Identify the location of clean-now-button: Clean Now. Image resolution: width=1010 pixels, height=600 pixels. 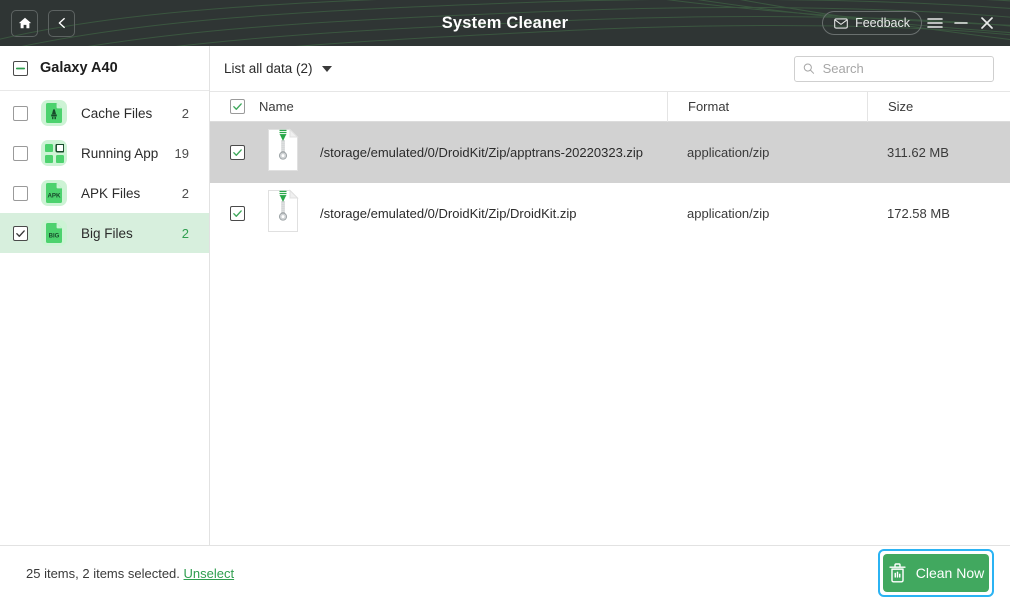
(936, 573).